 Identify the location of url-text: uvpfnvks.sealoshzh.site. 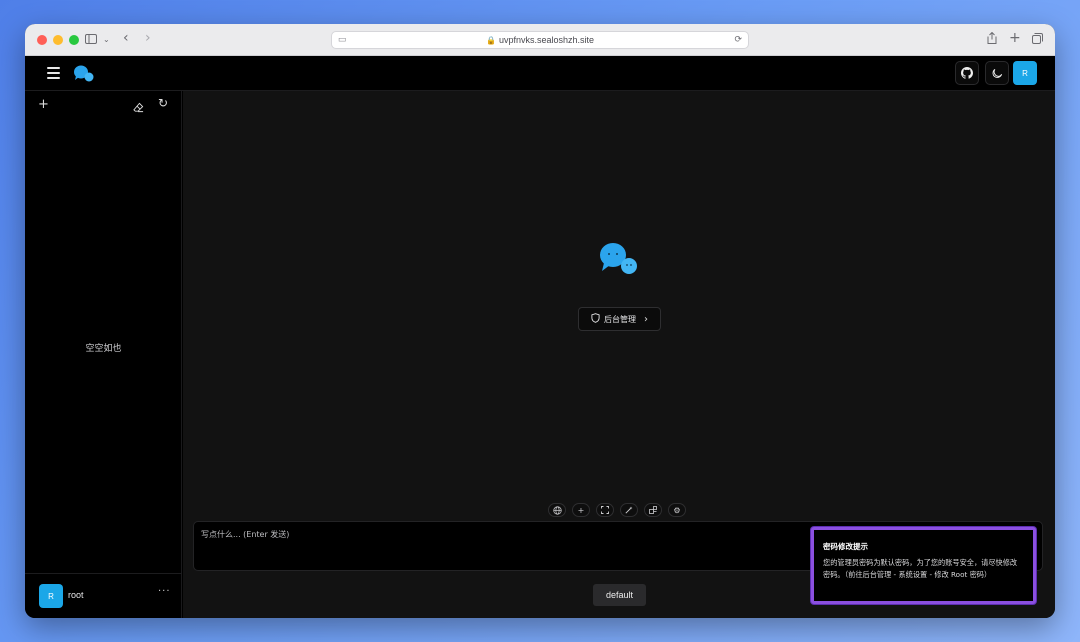
(546, 40).